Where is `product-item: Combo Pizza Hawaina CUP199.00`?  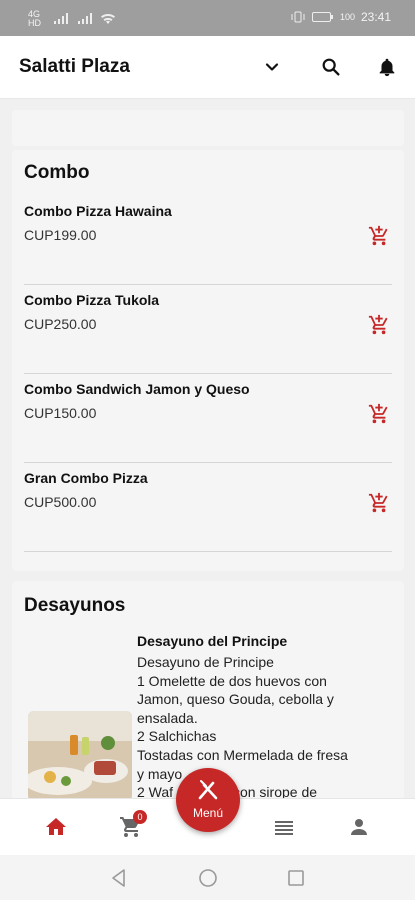
product-item: Combo Pizza Hawaina CUP199.00 is located at coordinates (208, 240).